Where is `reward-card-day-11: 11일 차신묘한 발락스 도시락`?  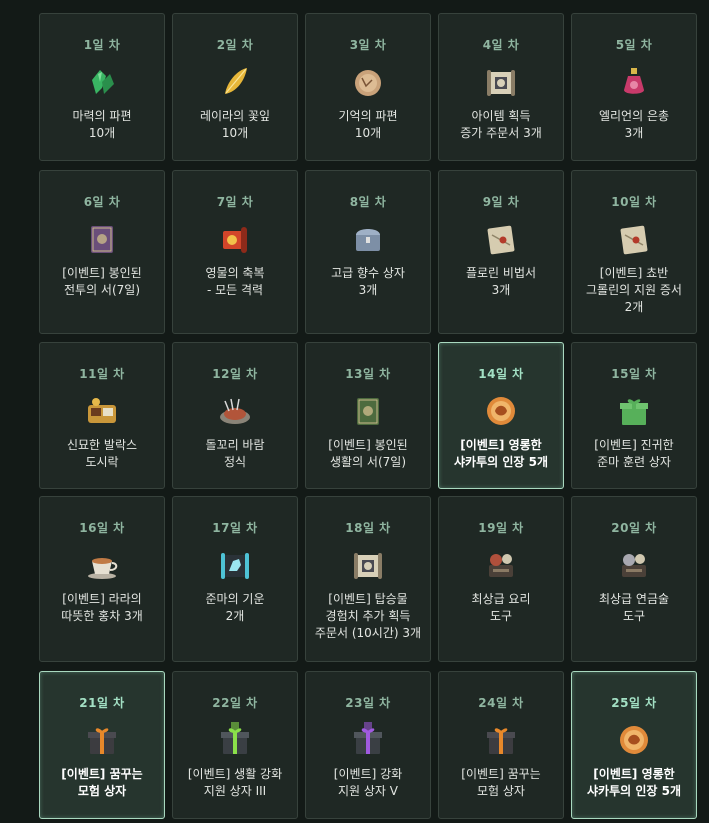 reward-card-day-11: 11일 차신묘한 발락스 도시락 is located at coordinates (102, 415).